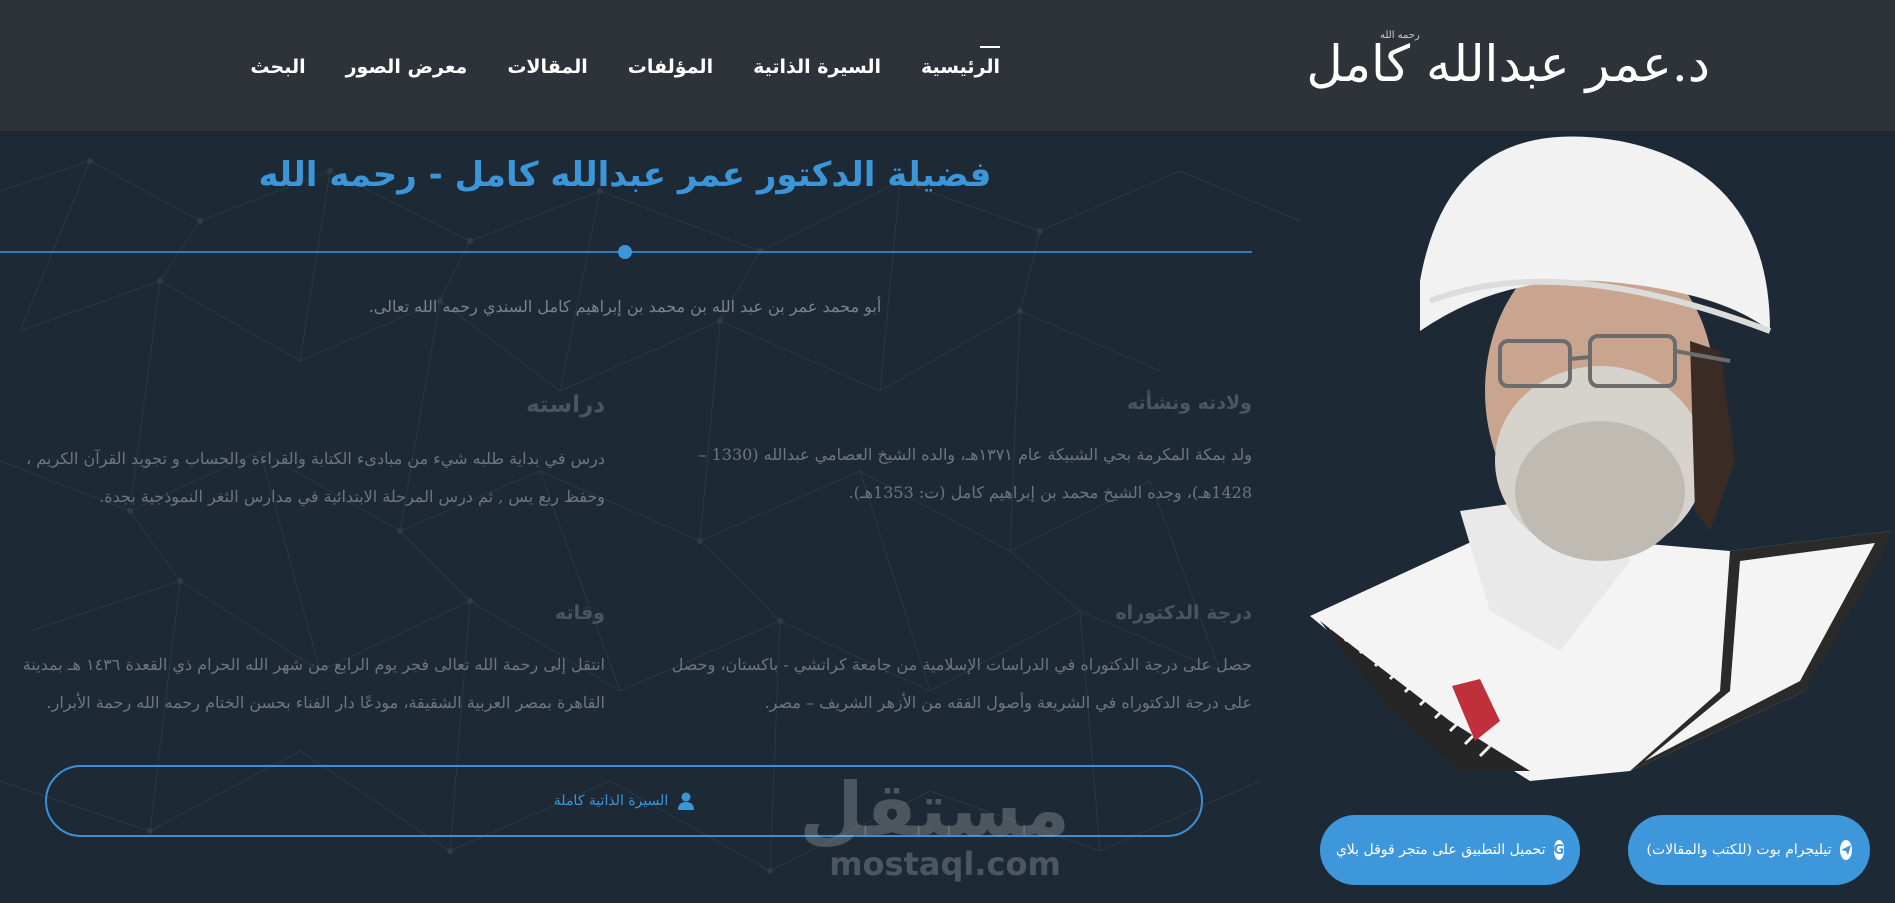  What do you see at coordinates (625, 252) in the screenshot?
I see `title-divider-dot` at bounding box center [625, 252].